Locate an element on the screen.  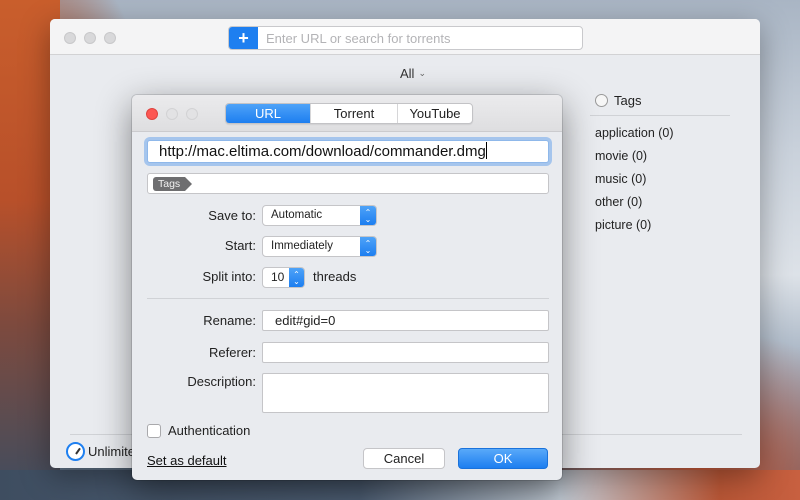
rename-input: edit#gid=0 is located at coordinates (405, 320).